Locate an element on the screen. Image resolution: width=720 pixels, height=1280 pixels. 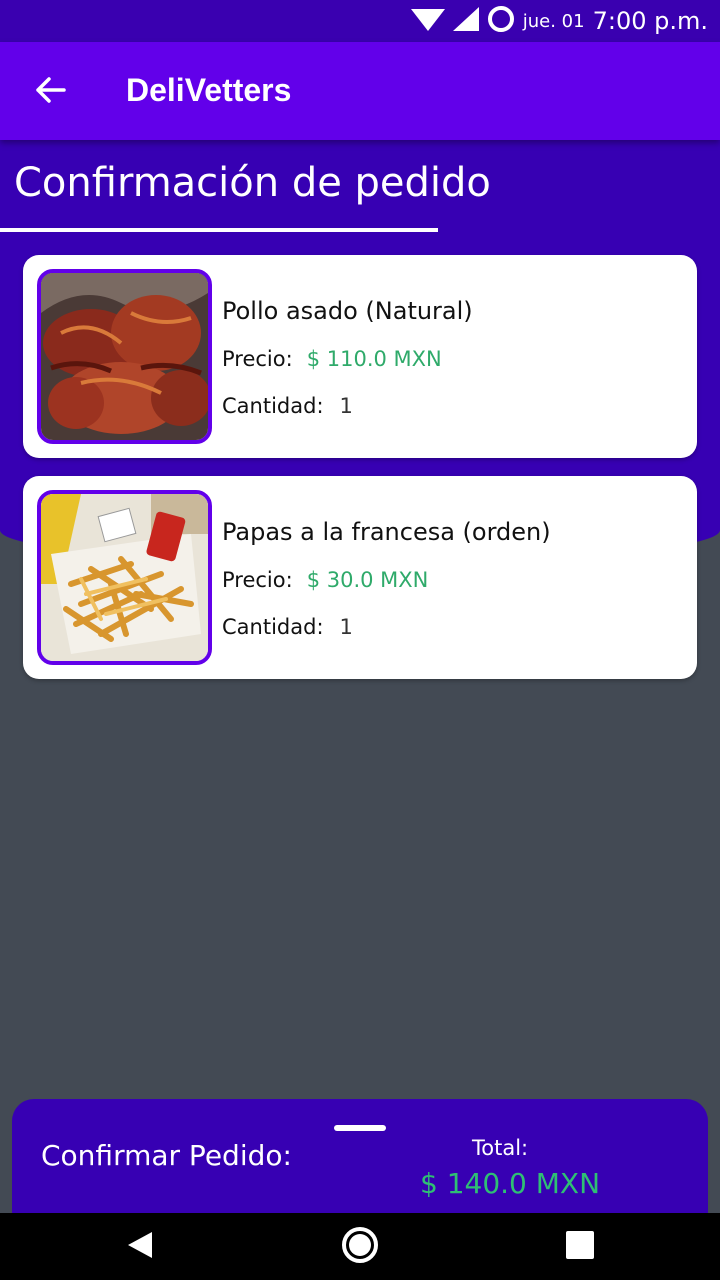
price-value: $ 110.0 MXN is located at coordinates (374, 359).